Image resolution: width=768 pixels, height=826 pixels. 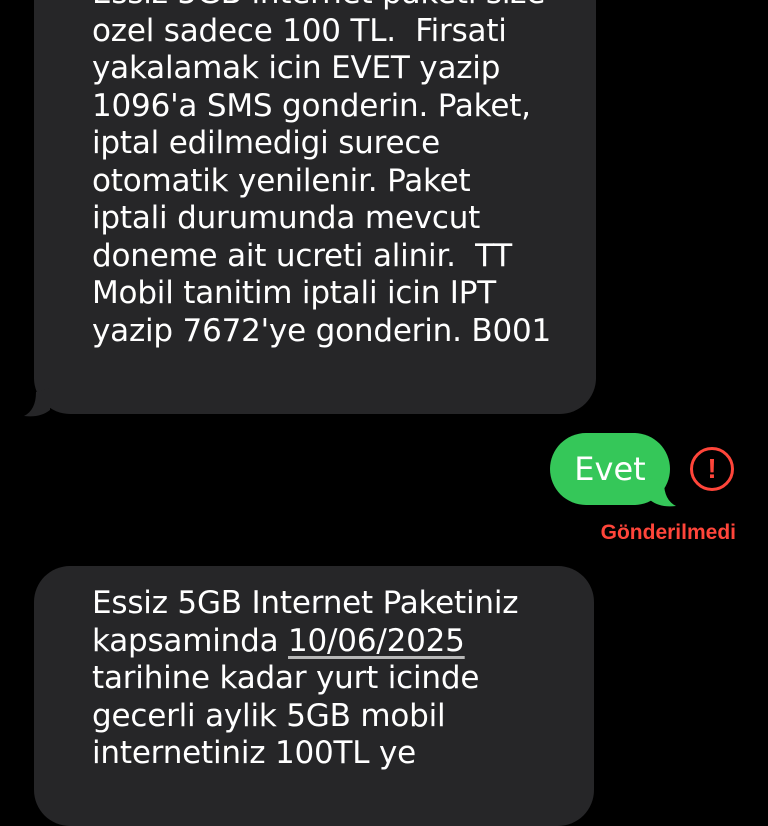 I want to click on message-line: internetiniz 100TL ye, so click(x=254, y=753).